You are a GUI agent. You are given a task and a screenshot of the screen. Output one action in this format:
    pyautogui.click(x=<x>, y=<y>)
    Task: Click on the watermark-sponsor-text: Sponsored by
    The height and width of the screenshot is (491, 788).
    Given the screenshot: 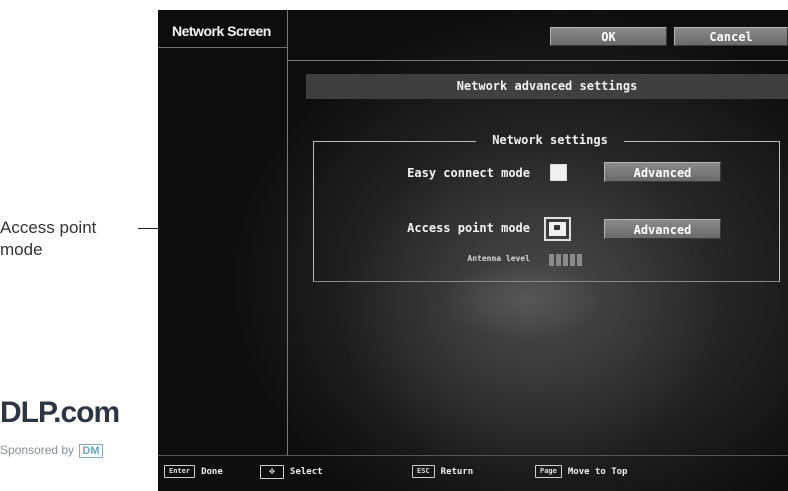 What is the action you would take?
    pyautogui.click(x=37, y=450)
    